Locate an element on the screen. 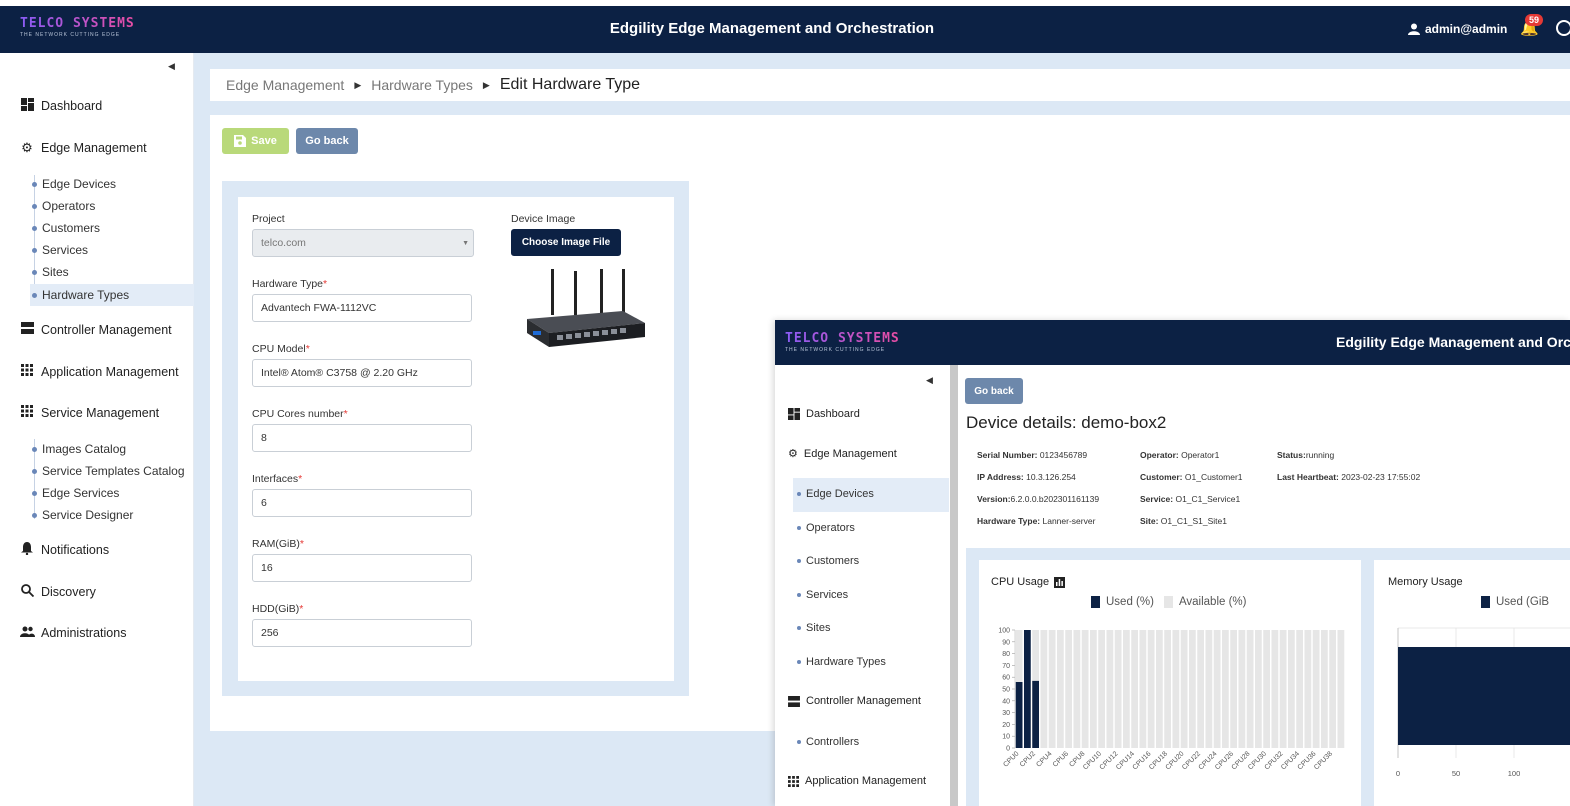 The width and height of the screenshot is (1570, 806). x-tick-label: CPU0 is located at coordinates (1011, 759).